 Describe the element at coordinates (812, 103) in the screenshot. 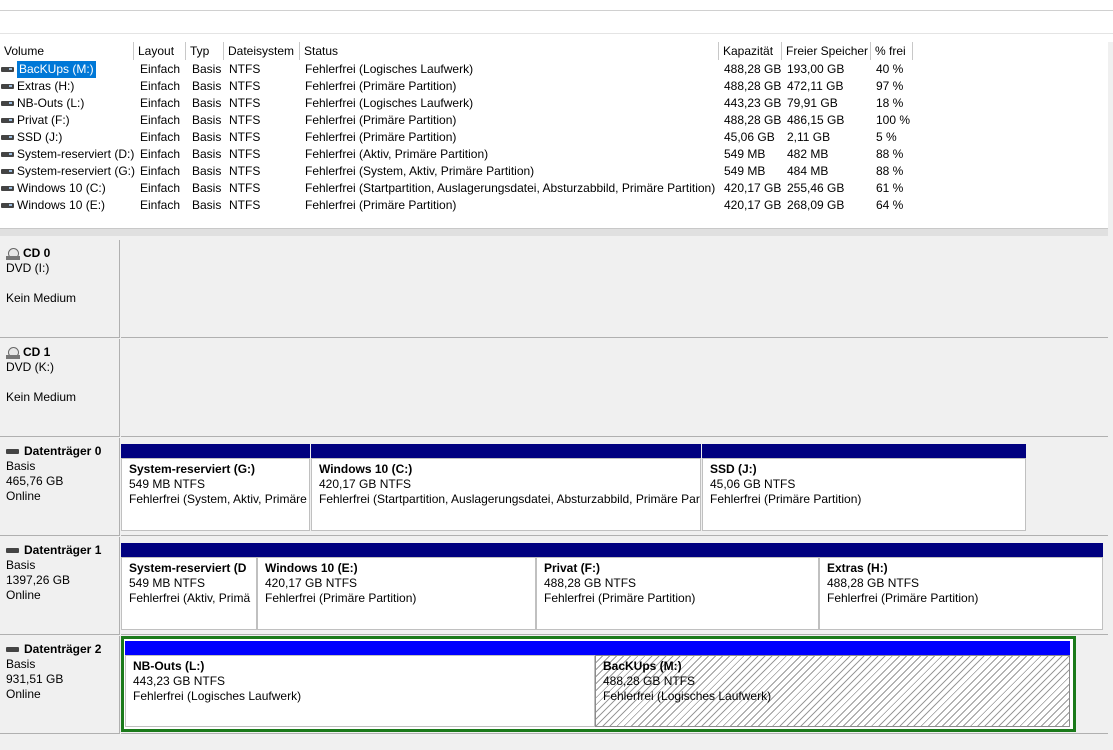

I see `freier-speicher-cell: 79,91 GB` at that location.